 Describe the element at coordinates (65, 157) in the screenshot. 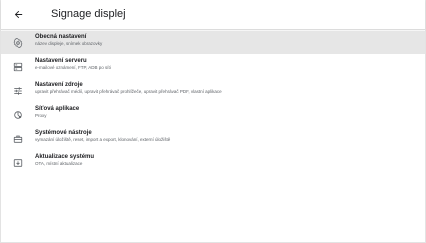

I see `menu-item-label: Aktualizace systému` at that location.